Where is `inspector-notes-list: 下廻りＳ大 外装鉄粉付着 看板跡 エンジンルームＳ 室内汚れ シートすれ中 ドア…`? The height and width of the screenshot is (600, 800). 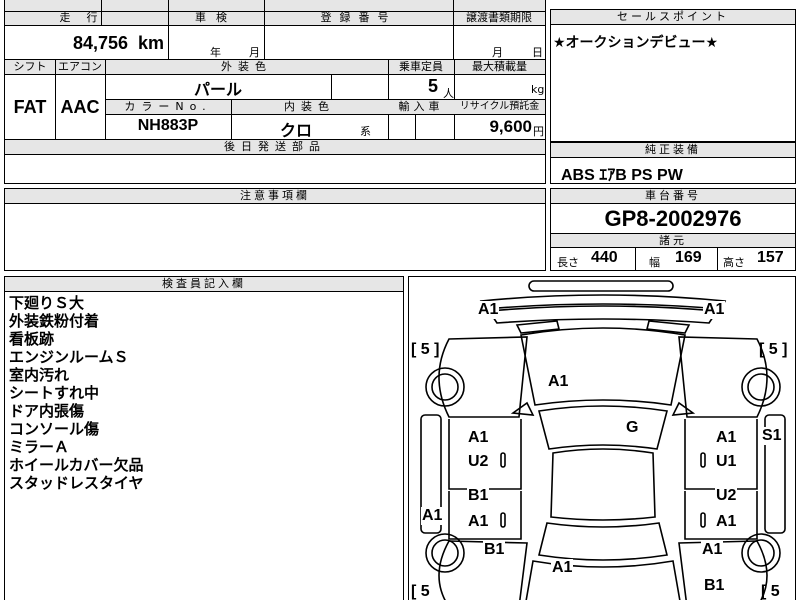 inspector-notes-list: 下廻りＳ大 外装鉄粉付着 看板跡 エンジンルームＳ 室内汚れ シートすれ中 ドア… is located at coordinates (76, 393).